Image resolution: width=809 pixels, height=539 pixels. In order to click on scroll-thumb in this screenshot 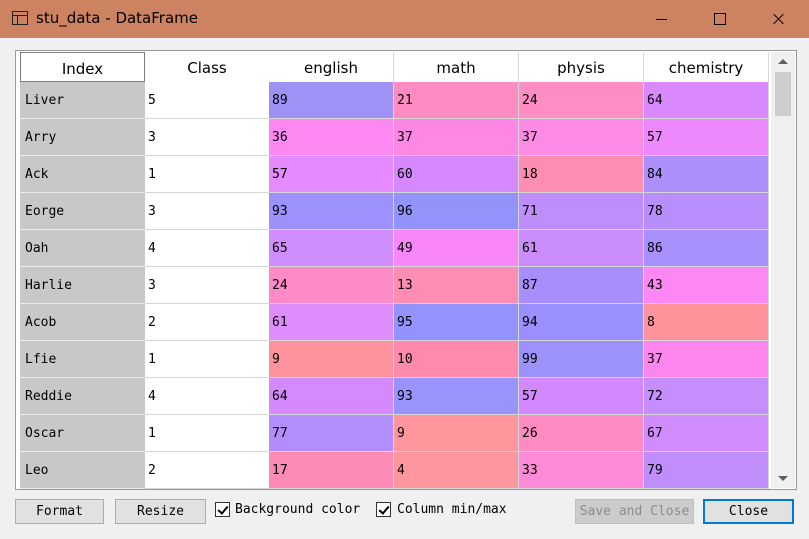, I will do `click(783, 94)`.